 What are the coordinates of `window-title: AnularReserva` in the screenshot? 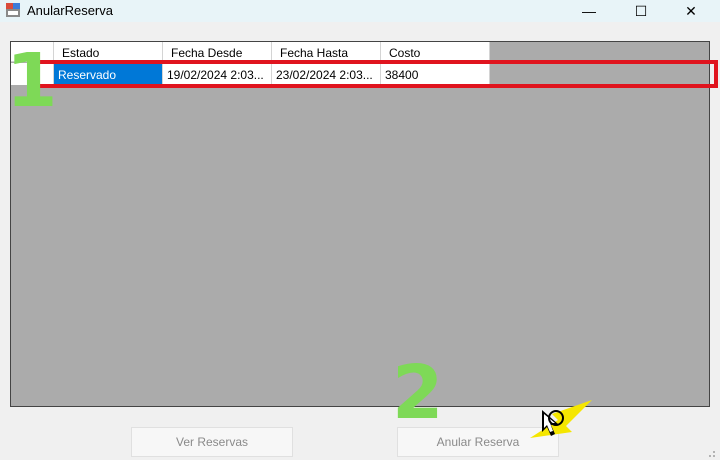 It's located at (70, 10).